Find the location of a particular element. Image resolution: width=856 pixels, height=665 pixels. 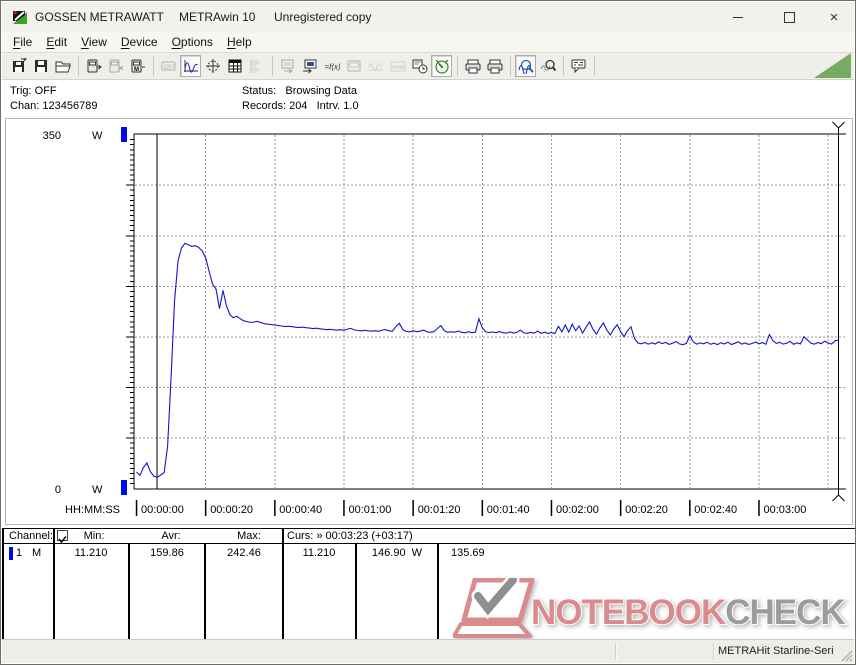

menu-file: File is located at coordinates (22, 42).